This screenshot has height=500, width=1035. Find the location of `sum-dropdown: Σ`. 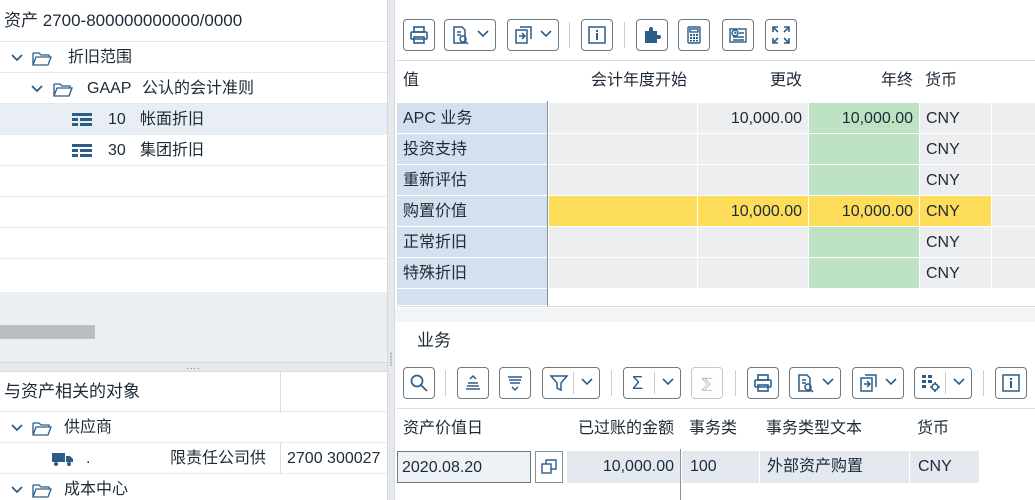

sum-dropdown: Σ is located at coordinates (652, 383).